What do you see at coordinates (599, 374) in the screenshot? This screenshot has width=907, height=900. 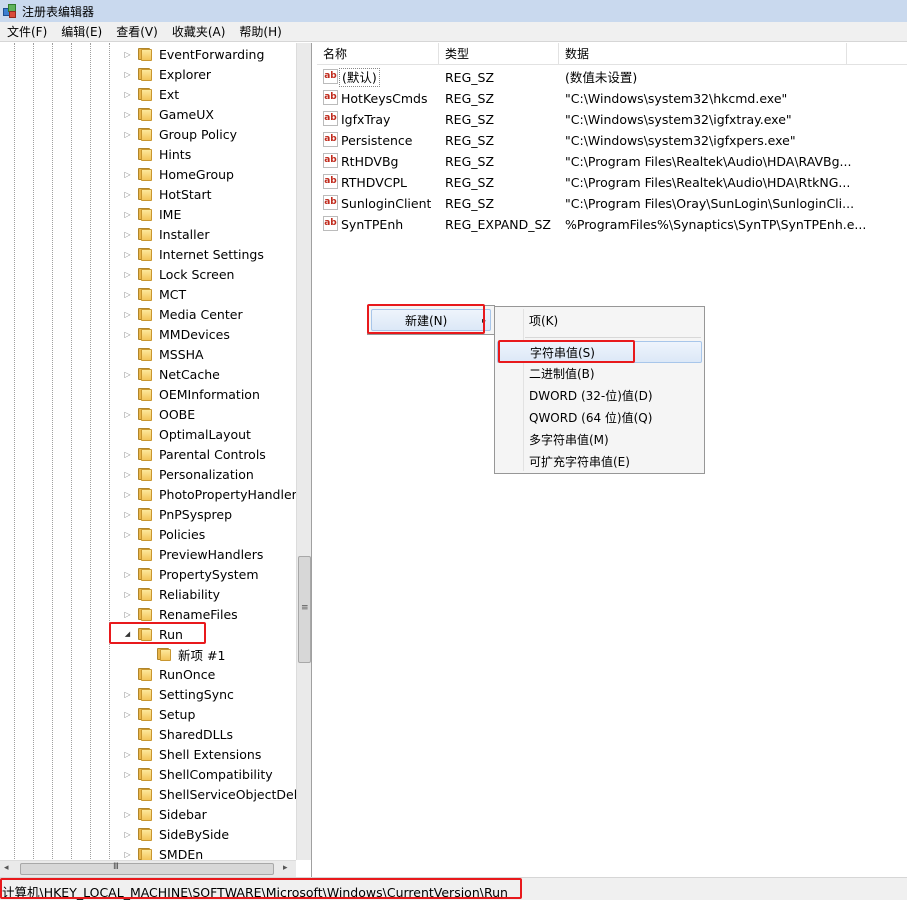 I see `submenu-item-binary-value: 二进制值(B)` at bounding box center [599, 374].